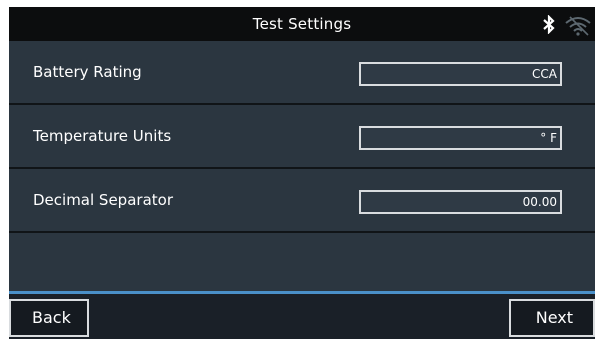  Describe the element at coordinates (460, 74) in the screenshot. I see `battery-rating-field: CCA` at that location.